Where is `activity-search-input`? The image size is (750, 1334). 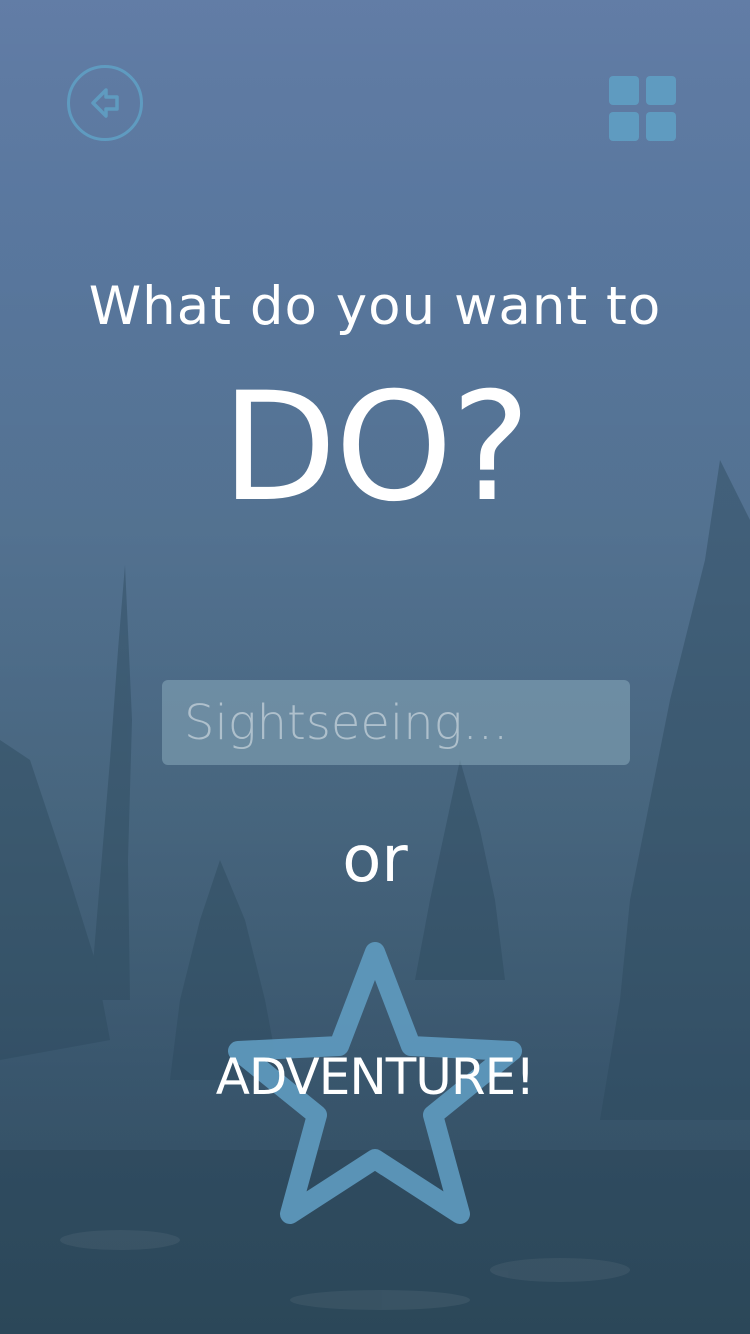 activity-search-input is located at coordinates (396, 722).